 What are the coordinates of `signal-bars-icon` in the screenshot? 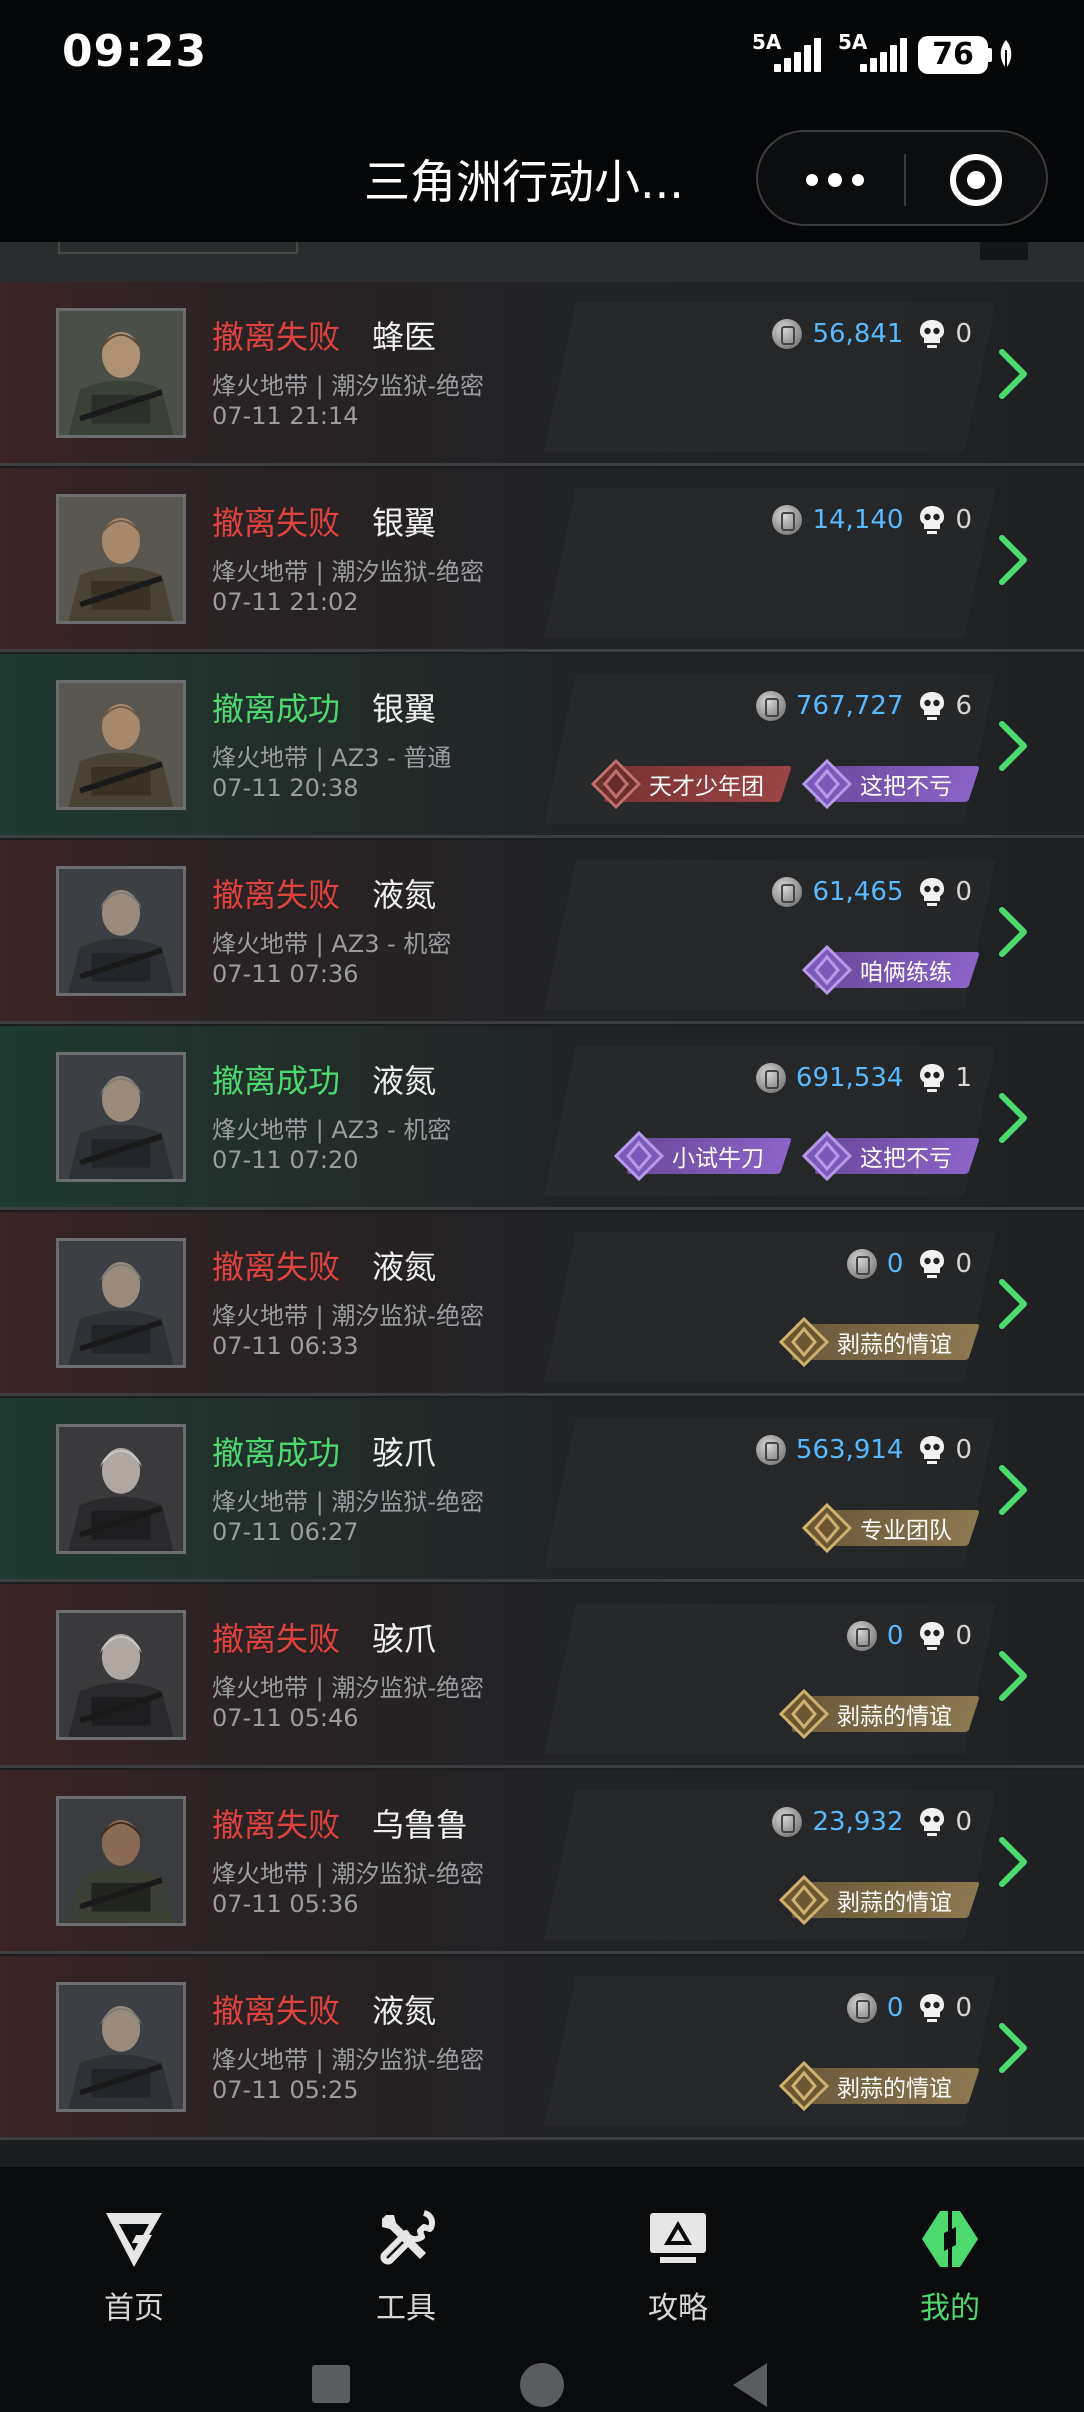 It's located at (883, 55).